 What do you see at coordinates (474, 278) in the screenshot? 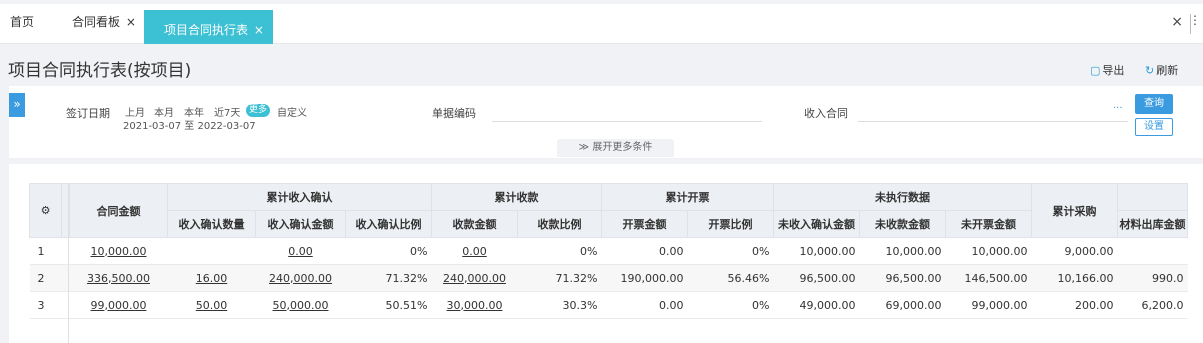
I see `collect-amt-link: 240,000.00` at bounding box center [474, 278].